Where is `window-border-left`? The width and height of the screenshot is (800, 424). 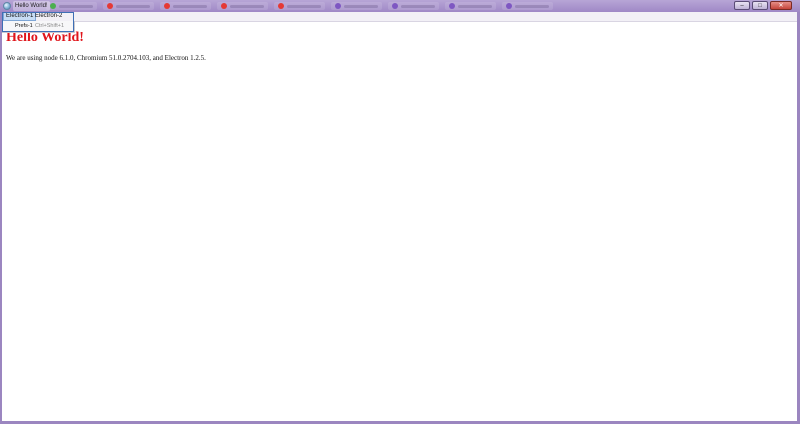
window-border-left is located at coordinates (1, 218).